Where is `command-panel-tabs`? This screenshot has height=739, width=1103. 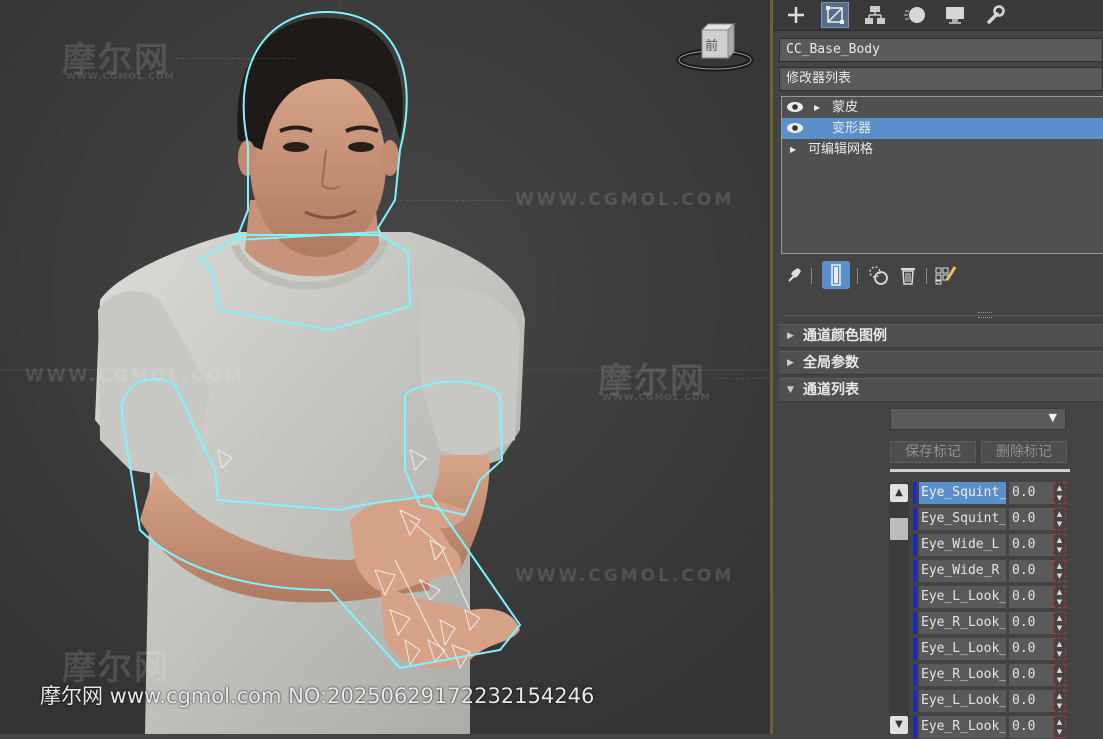 command-panel-tabs is located at coordinates (938, 15).